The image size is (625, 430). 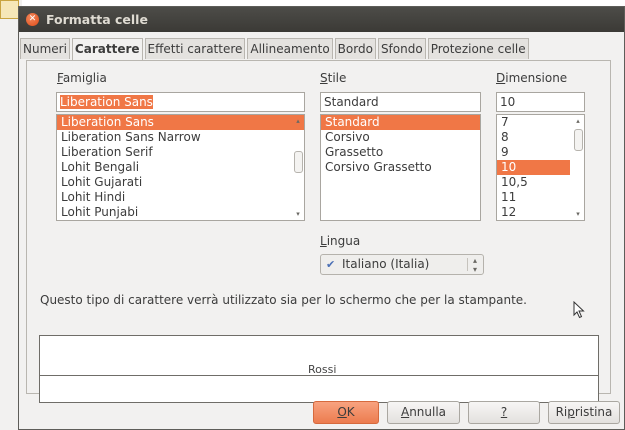 What do you see at coordinates (180, 102) in the screenshot?
I see `family-input: Liberation Sans` at bounding box center [180, 102].